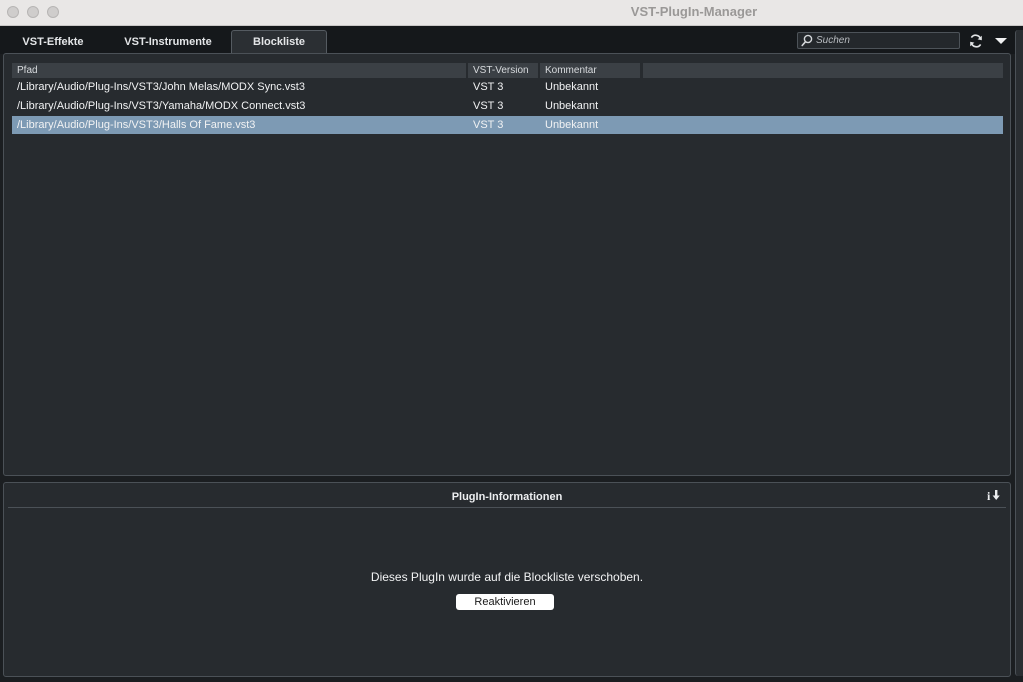  Describe the element at coordinates (239, 70) in the screenshot. I see `column-header-path: Pfad` at that location.